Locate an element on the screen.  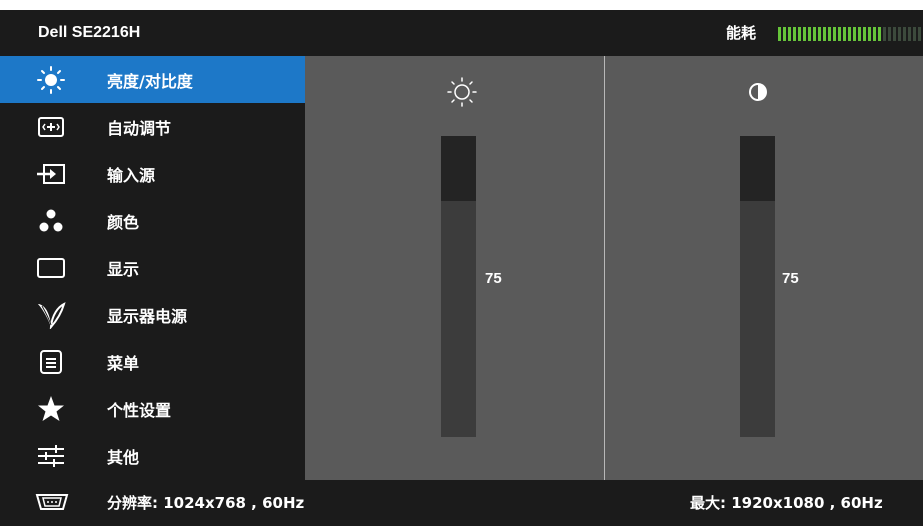
menu-label: 个性设置 is located at coordinates (139, 410).